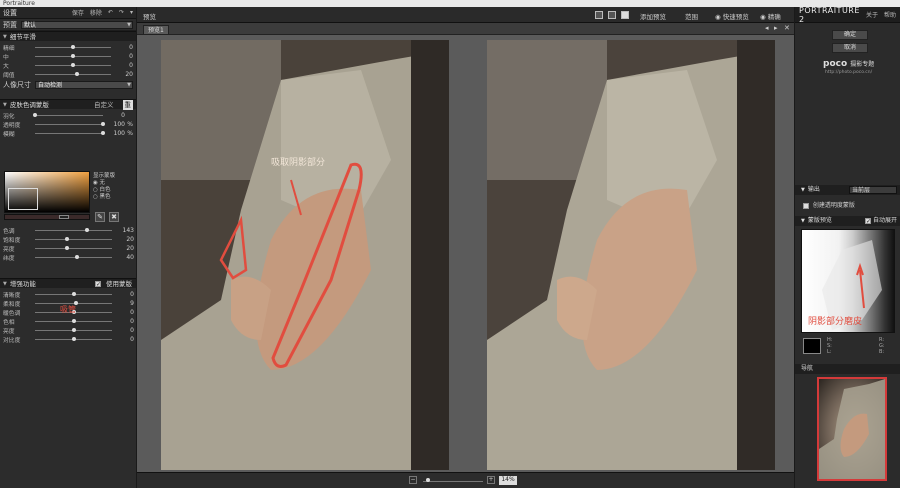 This screenshot has height=488, width=900. What do you see at coordinates (126, 257) in the screenshot?
I see `skin-color-slider-value: 40` at bounding box center [126, 257].